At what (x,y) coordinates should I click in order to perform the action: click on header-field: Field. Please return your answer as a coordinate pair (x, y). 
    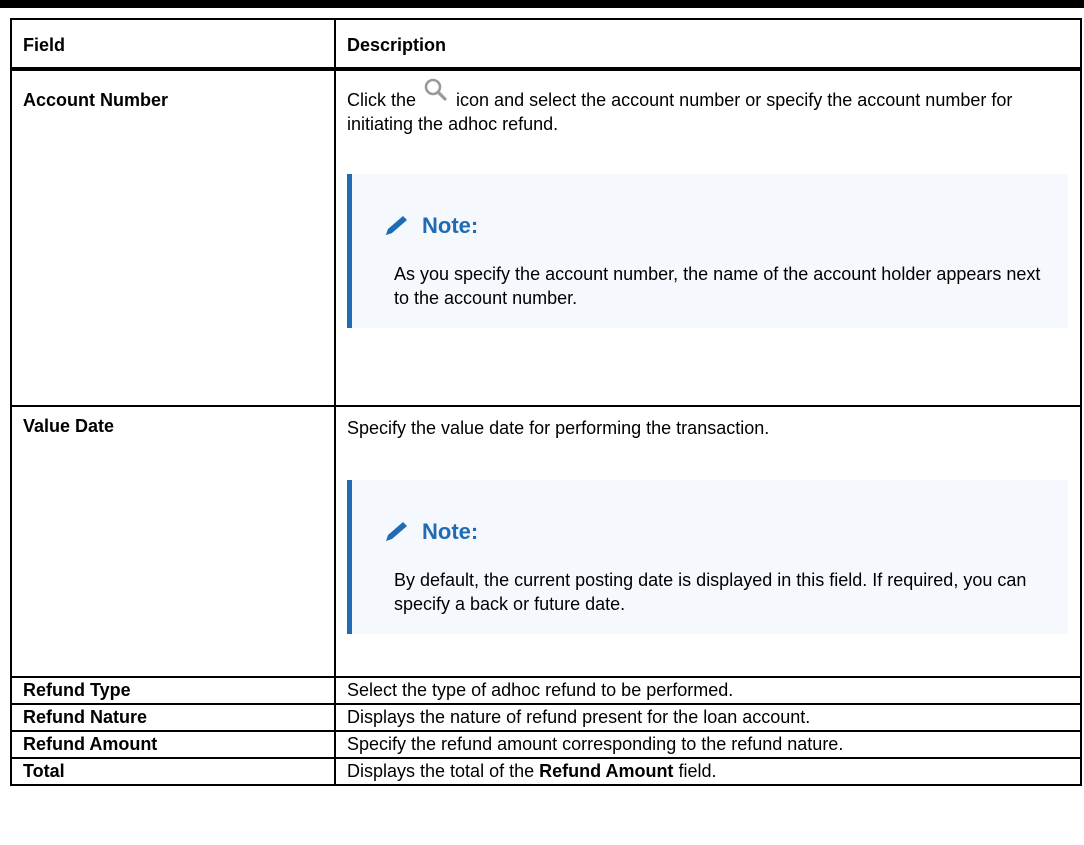
    Looking at the image, I should click on (173, 44).